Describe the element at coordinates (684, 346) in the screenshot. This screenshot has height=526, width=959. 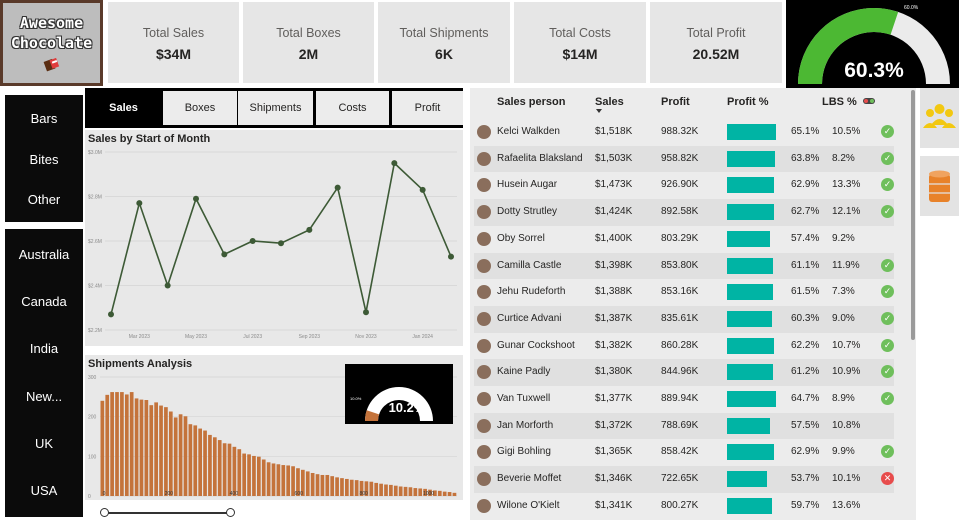
I see `table-row: Gunar Cockshoot $1,382K 860.28K 62.2% 10.7% ✓` at that location.